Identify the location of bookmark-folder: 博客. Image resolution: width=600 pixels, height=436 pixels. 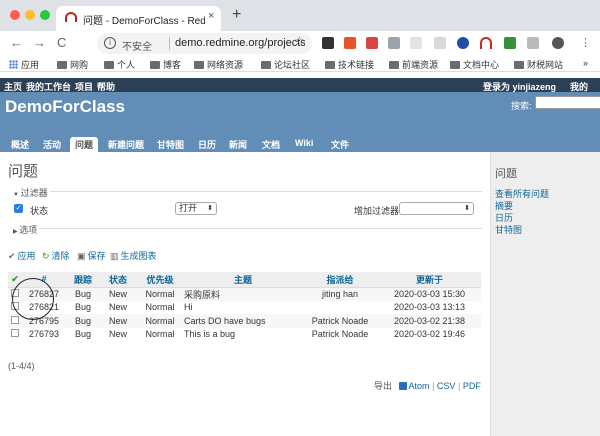
(165, 64).